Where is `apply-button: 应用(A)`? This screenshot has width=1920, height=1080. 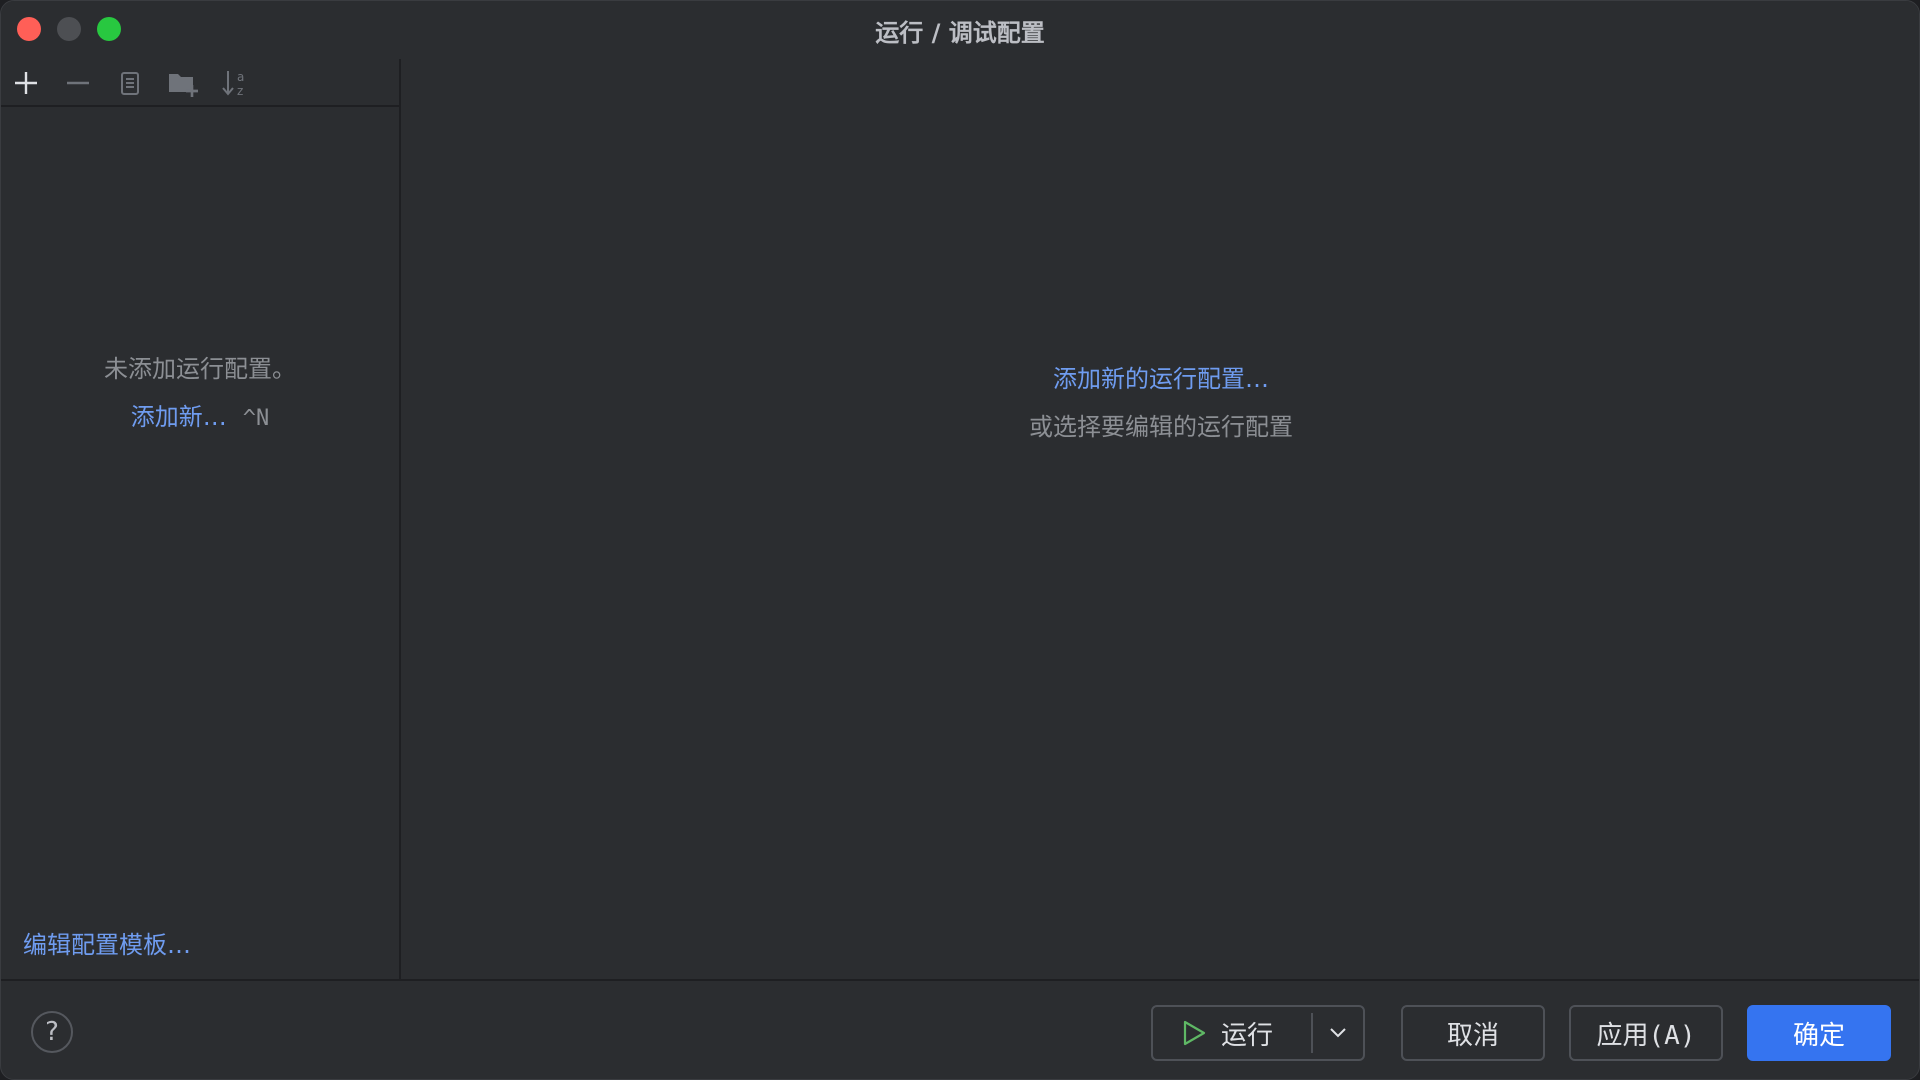 apply-button: 应用(A) is located at coordinates (1646, 1033).